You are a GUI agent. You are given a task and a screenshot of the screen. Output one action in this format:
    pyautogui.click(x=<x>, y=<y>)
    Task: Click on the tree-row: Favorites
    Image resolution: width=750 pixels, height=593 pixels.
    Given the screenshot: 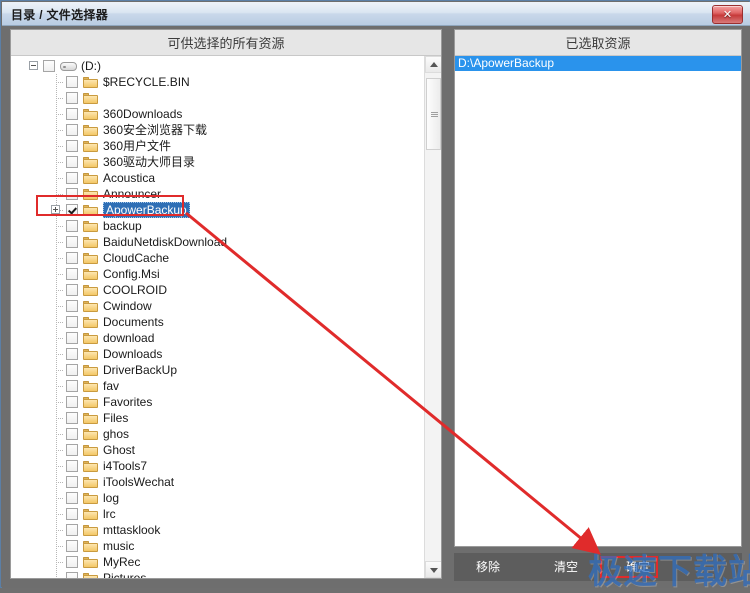 What is the action you would take?
    pyautogui.click(x=217, y=402)
    